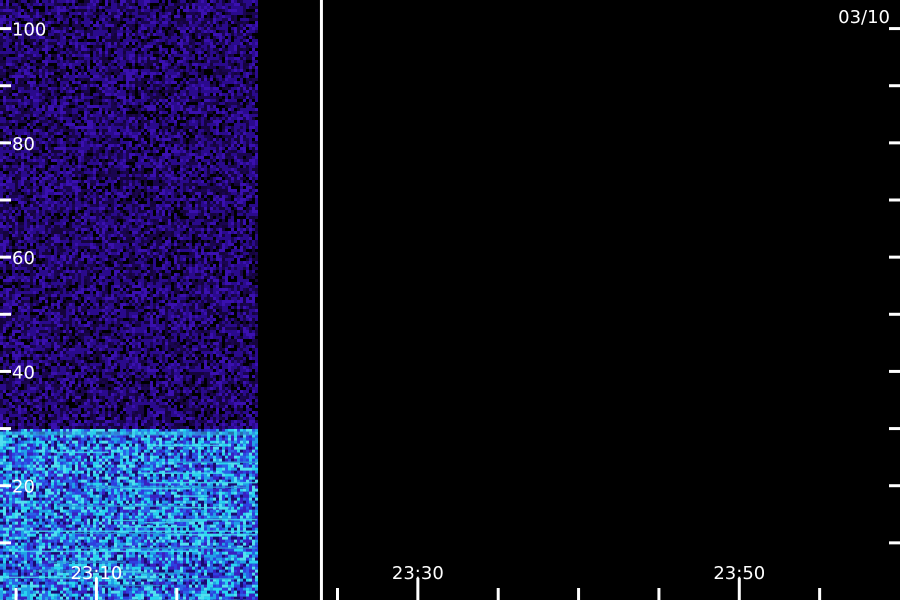 Image resolution: width=900 pixels, height=600 pixels. I want to click on y-tick-label: 80, so click(23, 144).